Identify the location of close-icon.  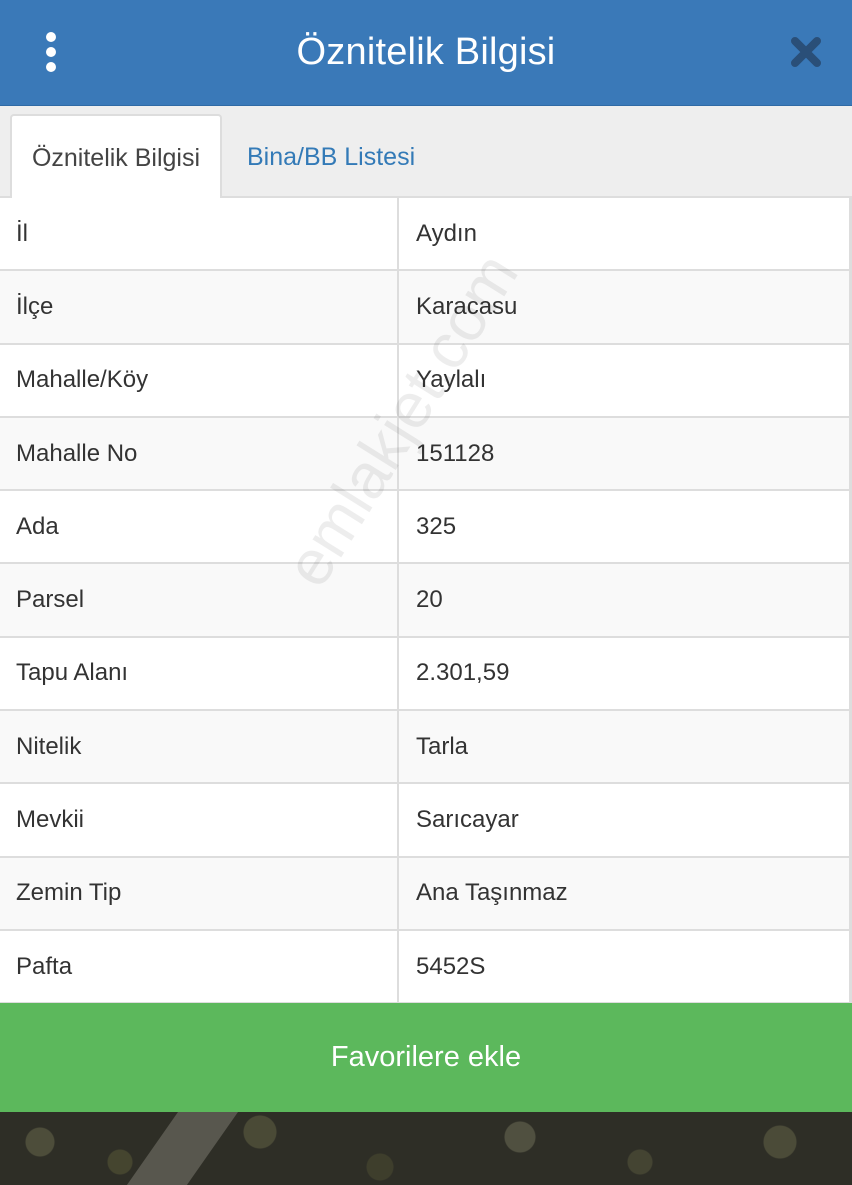
(806, 52).